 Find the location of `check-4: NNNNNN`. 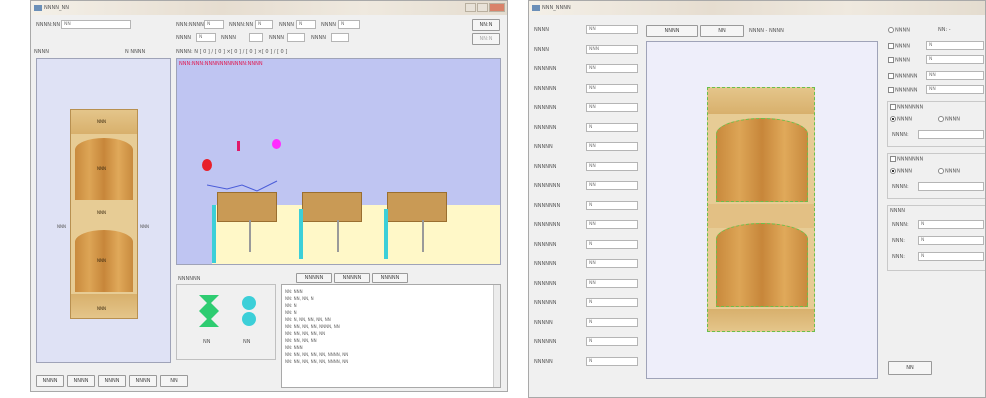

check-4: NNNNNN is located at coordinates (902, 90).